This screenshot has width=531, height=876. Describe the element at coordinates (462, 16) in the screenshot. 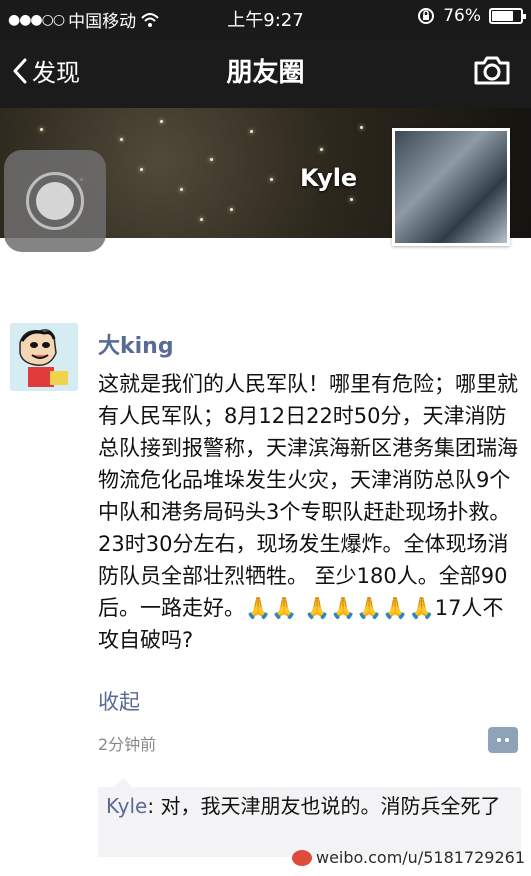

I see `battery-percent: 76%` at that location.